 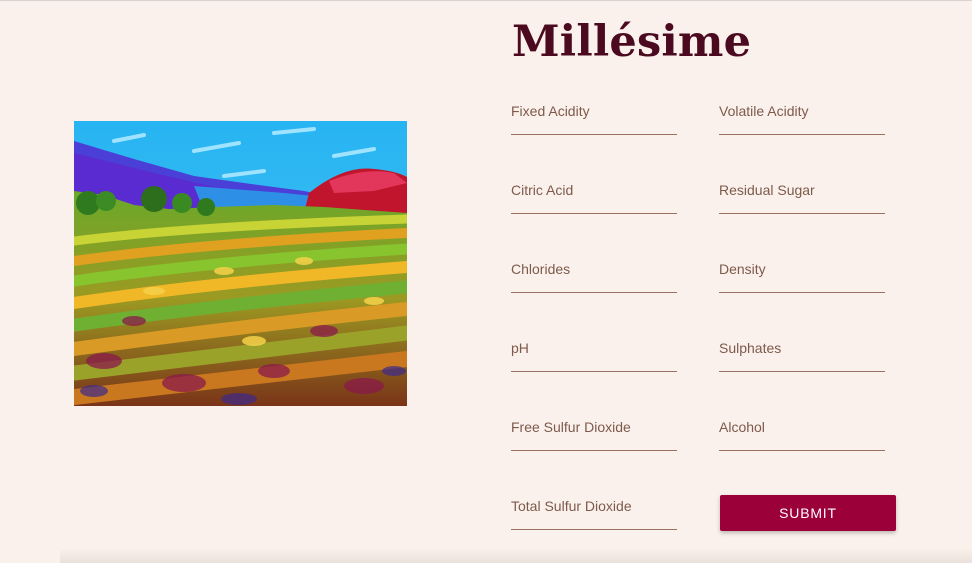 I want to click on residual-sugar-field: Residual Sugar, so click(x=802, y=194).